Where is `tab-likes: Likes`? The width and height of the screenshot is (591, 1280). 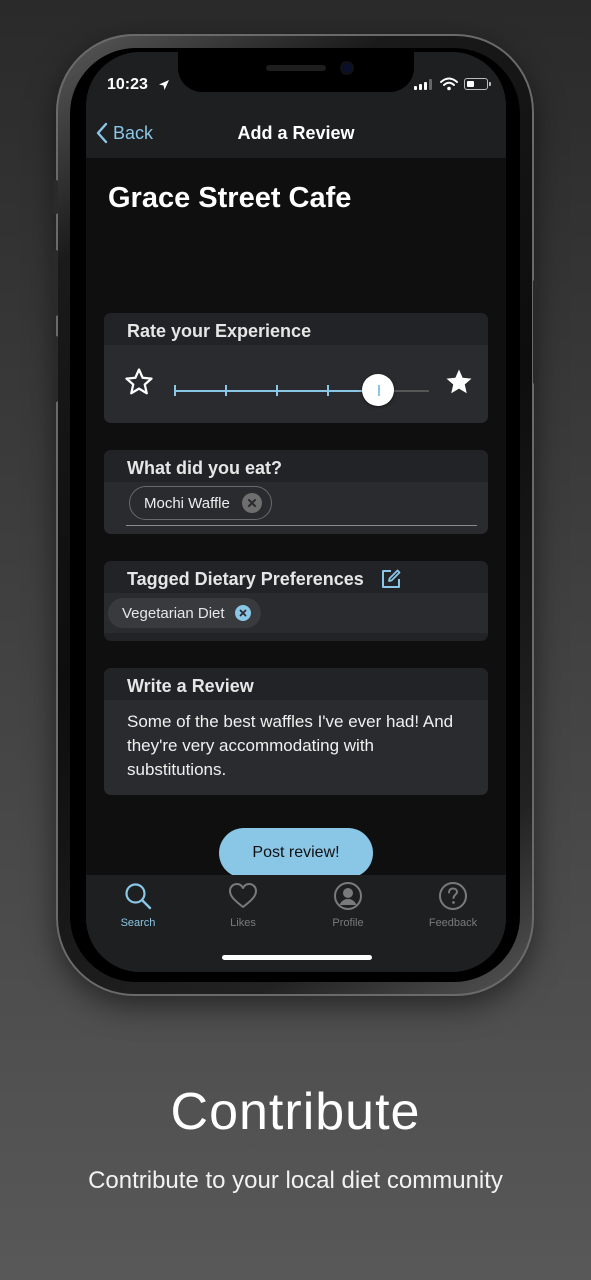
tab-likes: Likes is located at coordinates (243, 905).